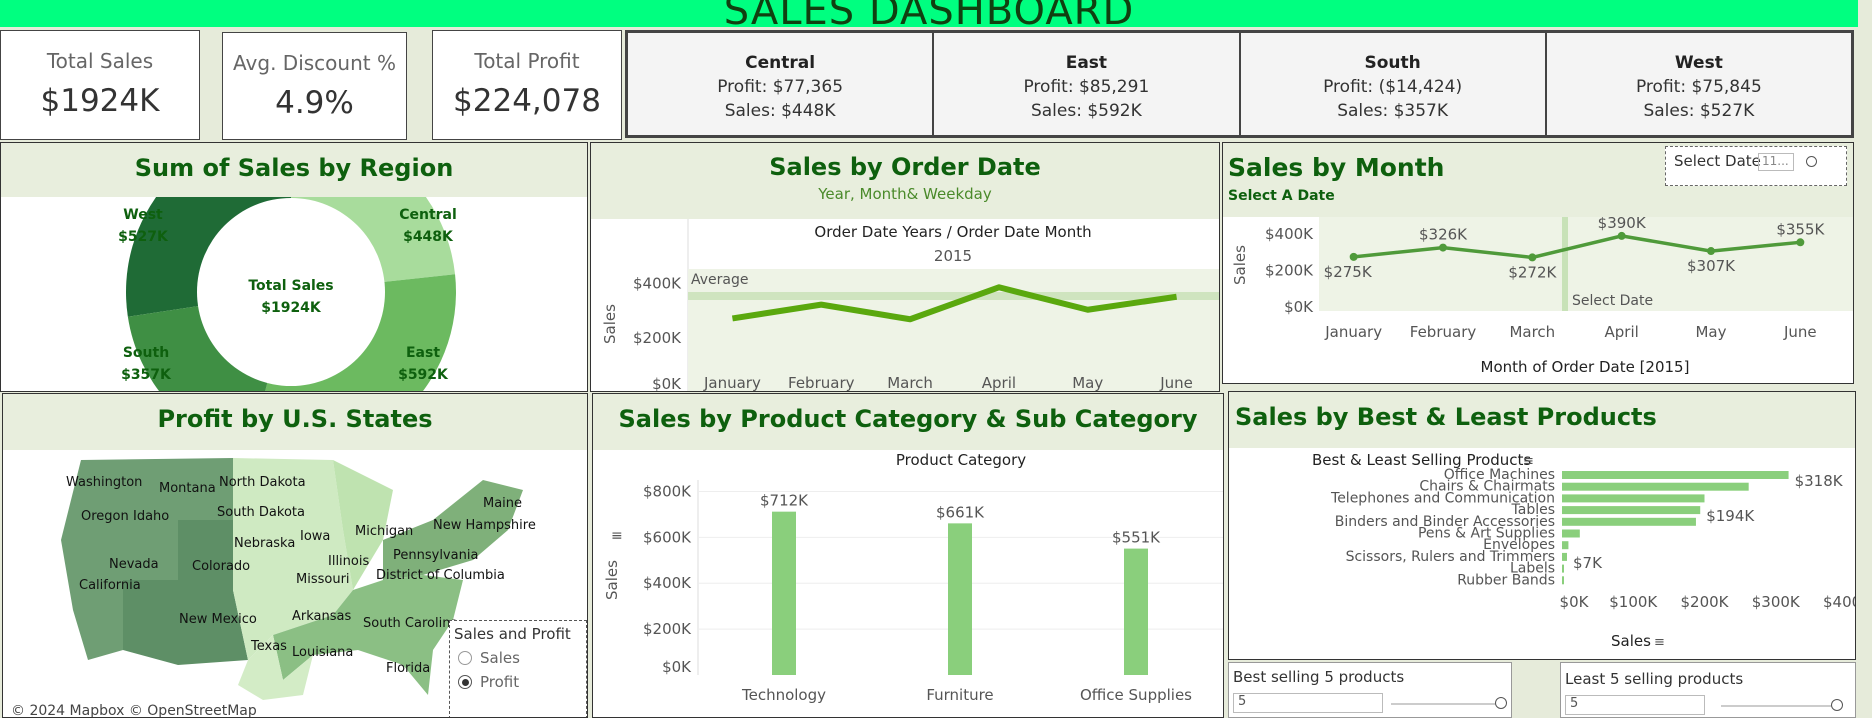 The width and height of the screenshot is (1872, 718). I want to click on toggle-option-profit: Profit, so click(522, 682).